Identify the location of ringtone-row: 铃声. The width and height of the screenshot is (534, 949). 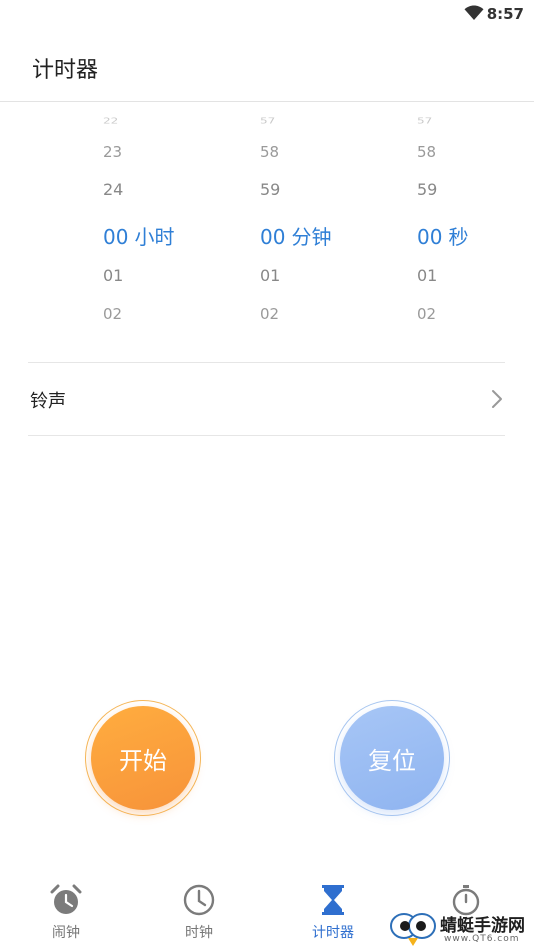
(266, 399).